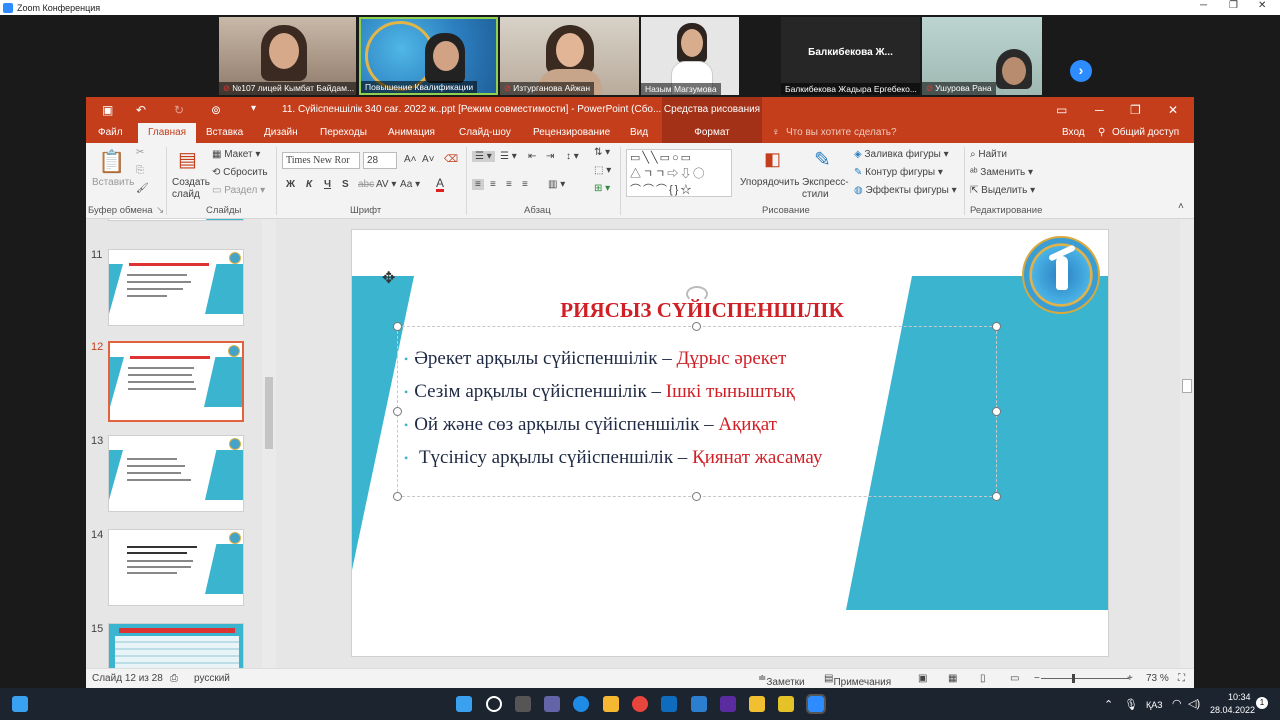 The image size is (1280, 720). I want to click on font-color-button: А, so click(440, 184).